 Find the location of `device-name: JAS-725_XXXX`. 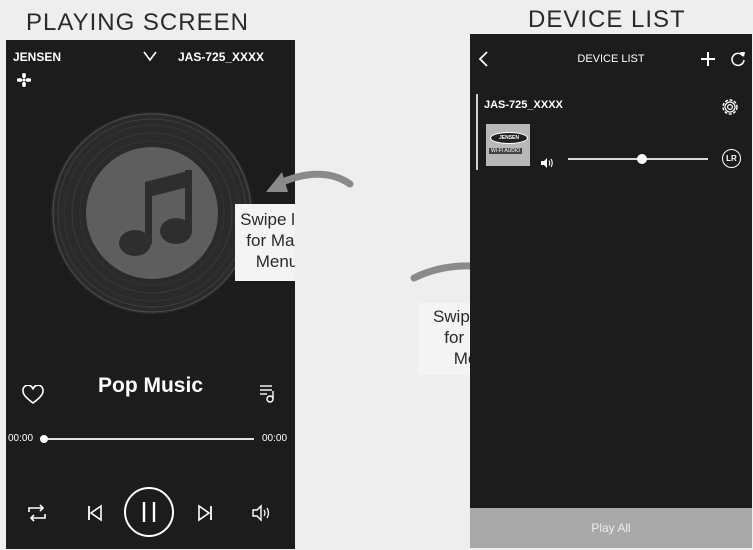

device-name: JAS-725_XXXX is located at coordinates (221, 57).